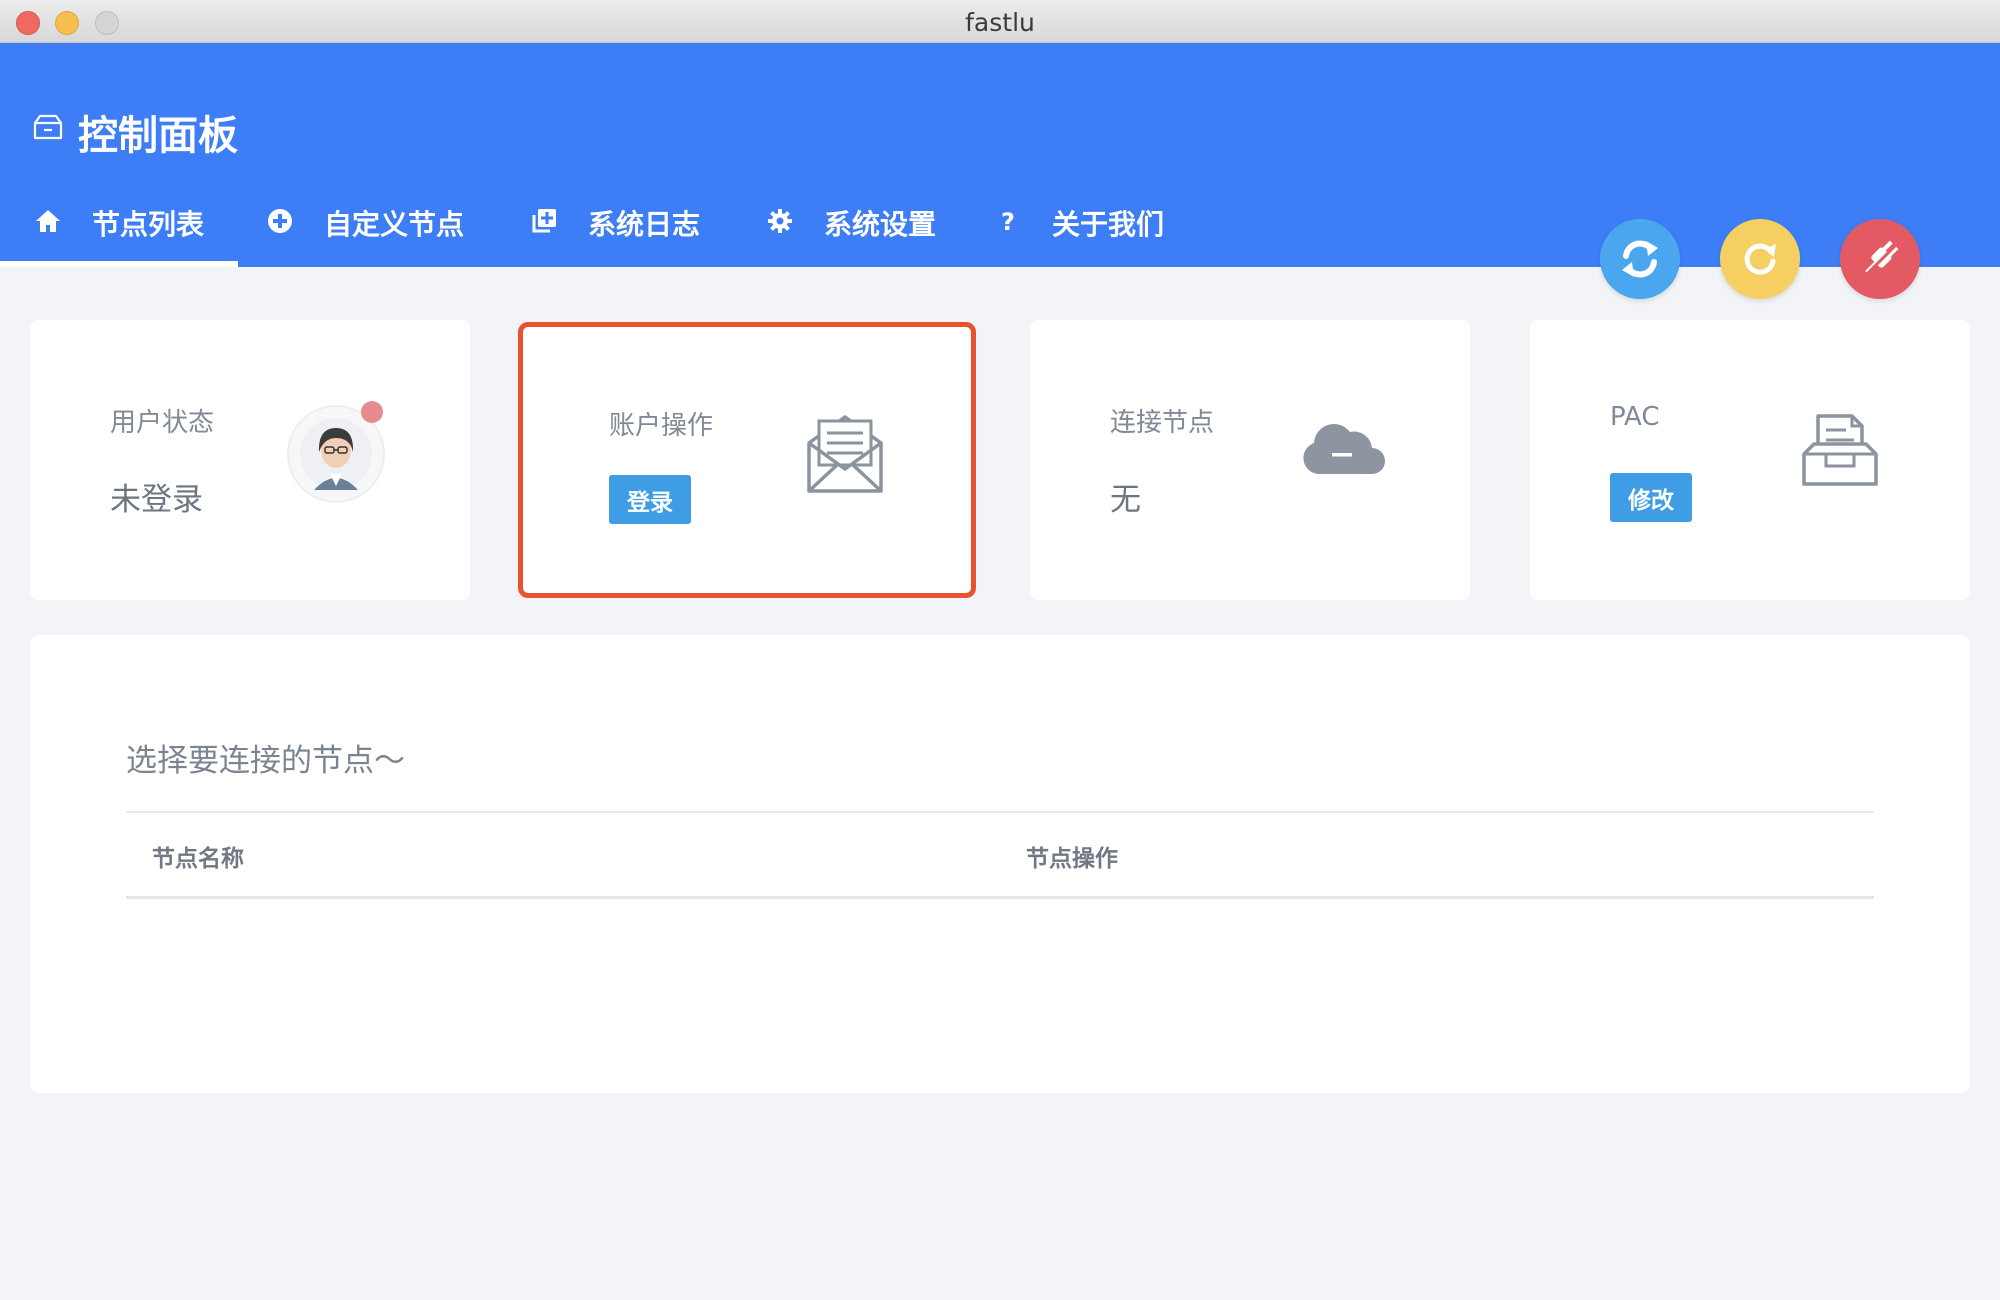 The width and height of the screenshot is (2000, 1300). Describe the element at coordinates (48, 127) in the screenshot. I see `inbox-icon` at that location.